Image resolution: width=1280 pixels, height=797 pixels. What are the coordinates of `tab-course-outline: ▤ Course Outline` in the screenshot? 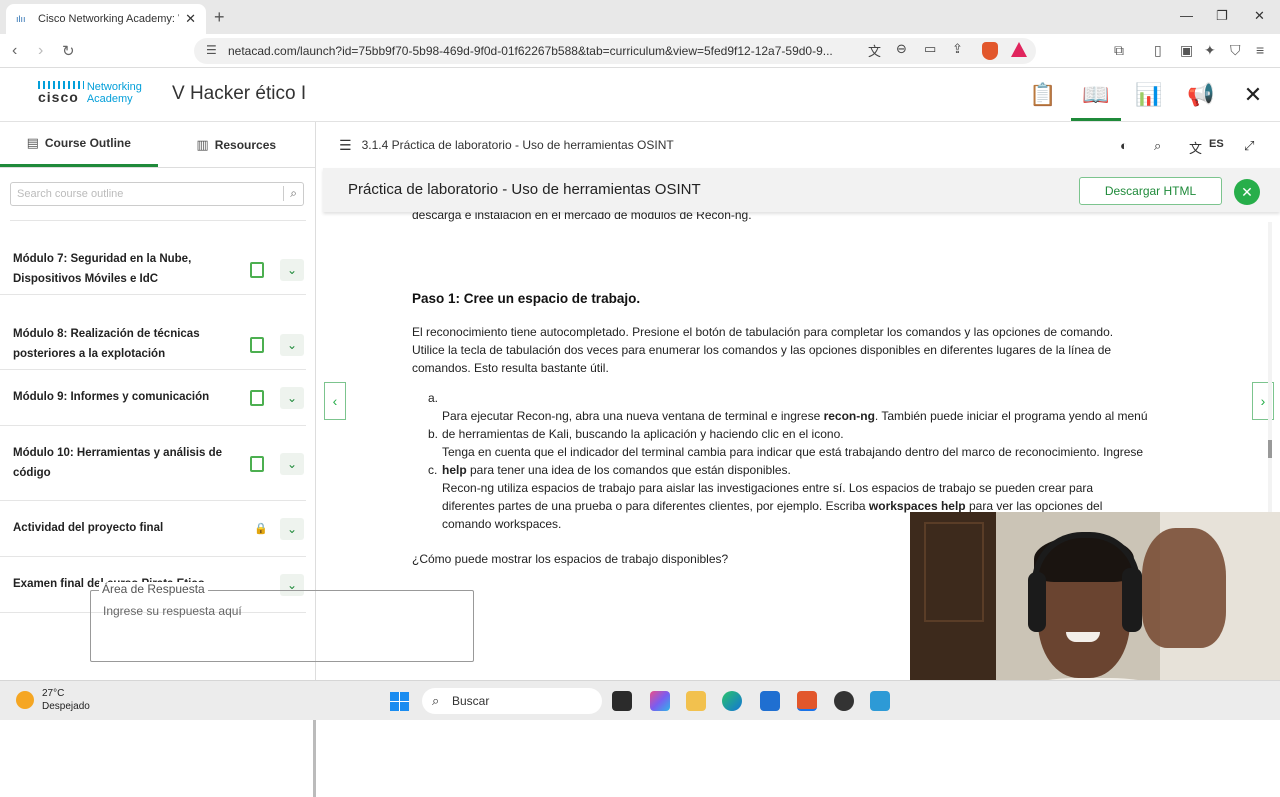 It's located at (79, 144).